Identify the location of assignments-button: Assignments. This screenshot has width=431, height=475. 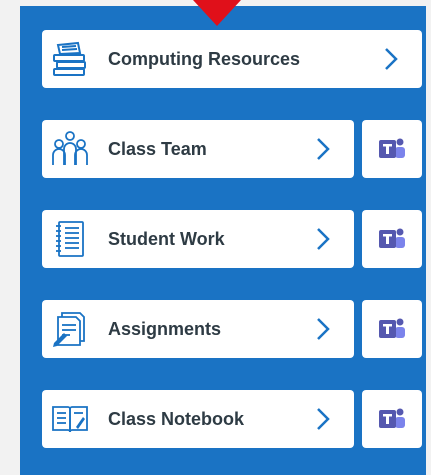
(198, 329).